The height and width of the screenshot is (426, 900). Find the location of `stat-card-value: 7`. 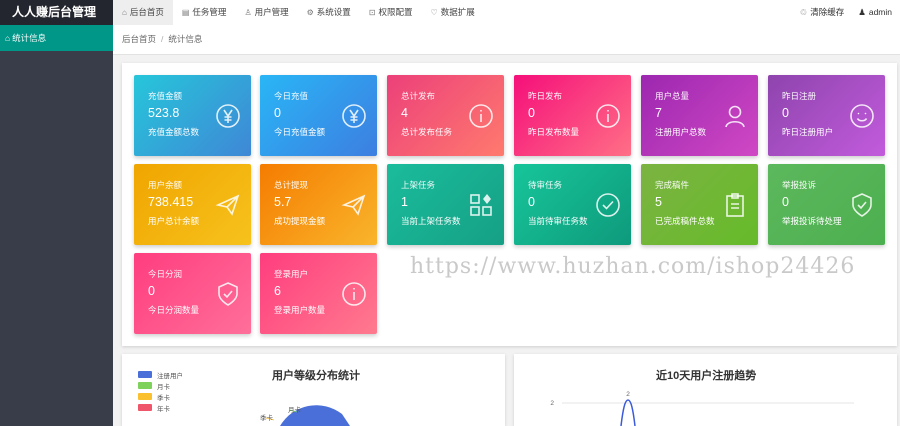

stat-card-value: 7 is located at coordinates (658, 113).